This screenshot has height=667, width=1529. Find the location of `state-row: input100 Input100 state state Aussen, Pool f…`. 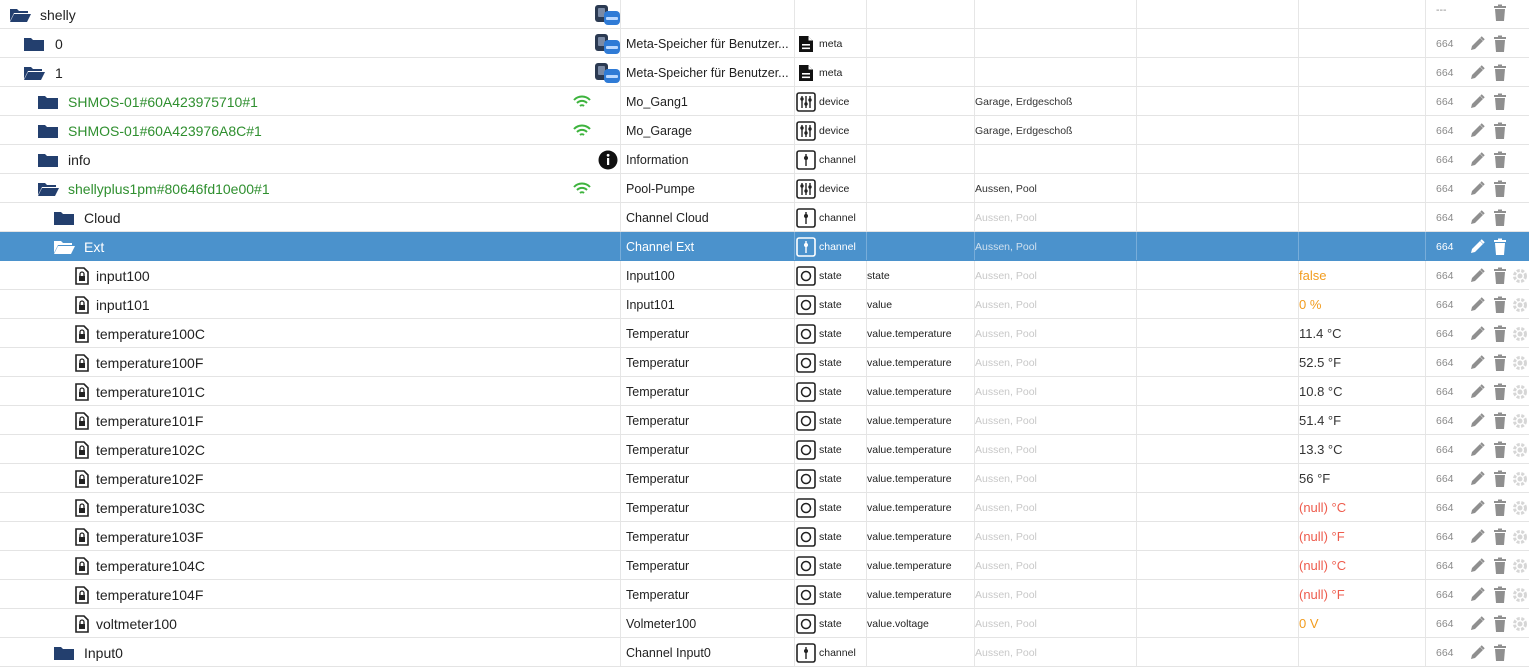

state-row: input100 Input100 state state Aussen, Pool f… is located at coordinates (764, 275).